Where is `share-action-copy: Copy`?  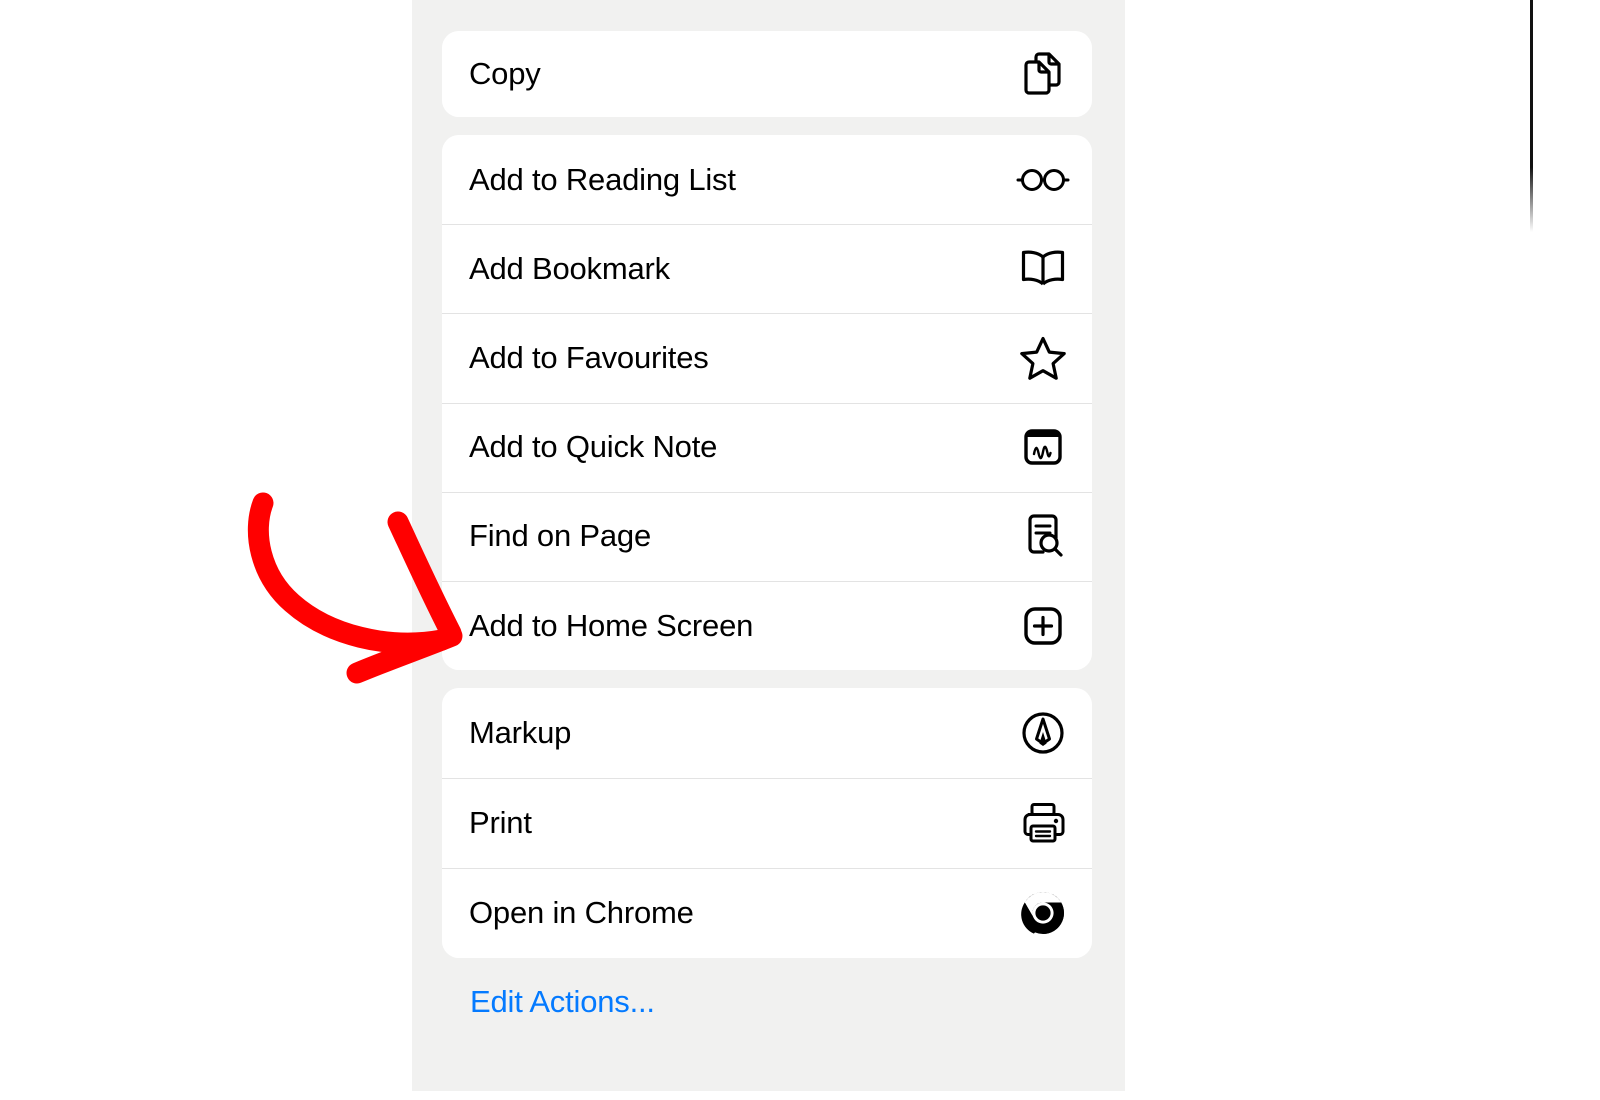
share-action-copy: Copy is located at coordinates (767, 74).